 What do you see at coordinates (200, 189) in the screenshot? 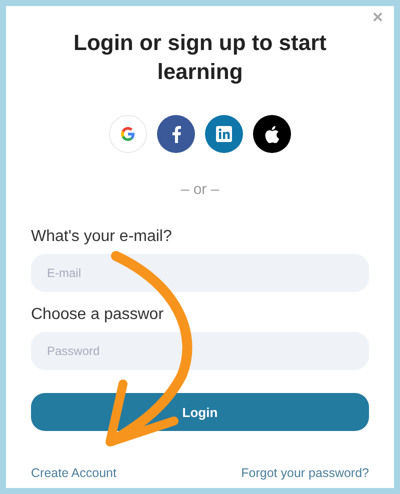
I see `divider-text: – or –` at bounding box center [200, 189].